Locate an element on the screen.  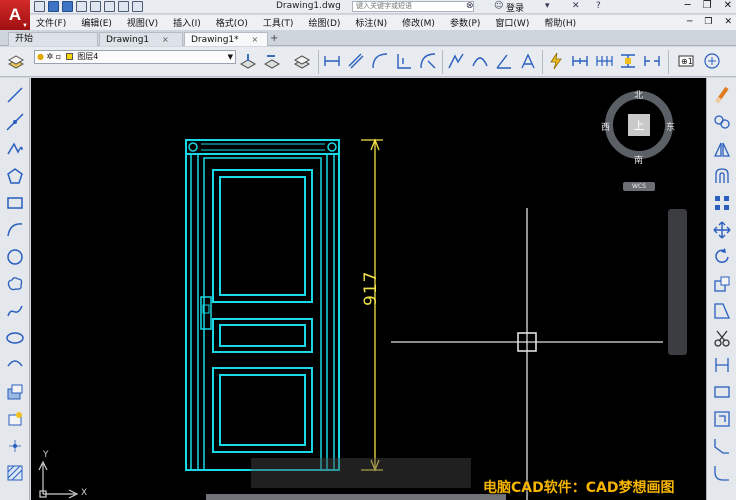
make-layer-current-icon is located at coordinates (248, 61).